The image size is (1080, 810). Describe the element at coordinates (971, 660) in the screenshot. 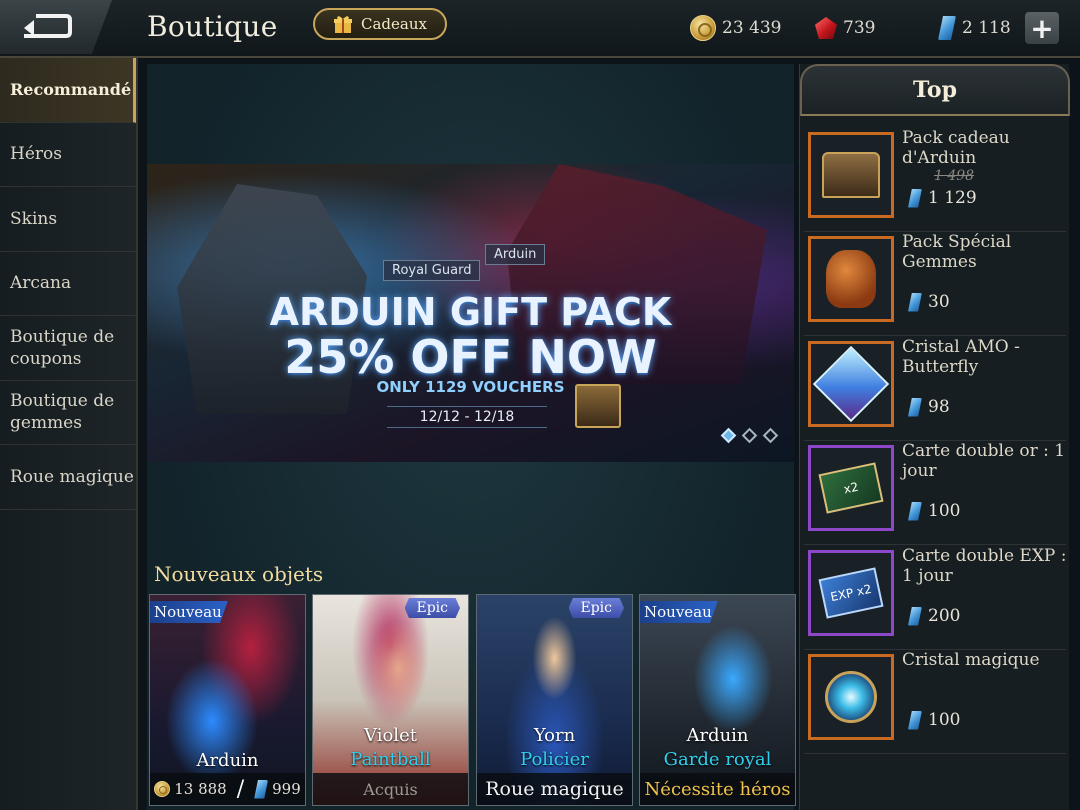

I see `item-name: Cristal magique` at that location.